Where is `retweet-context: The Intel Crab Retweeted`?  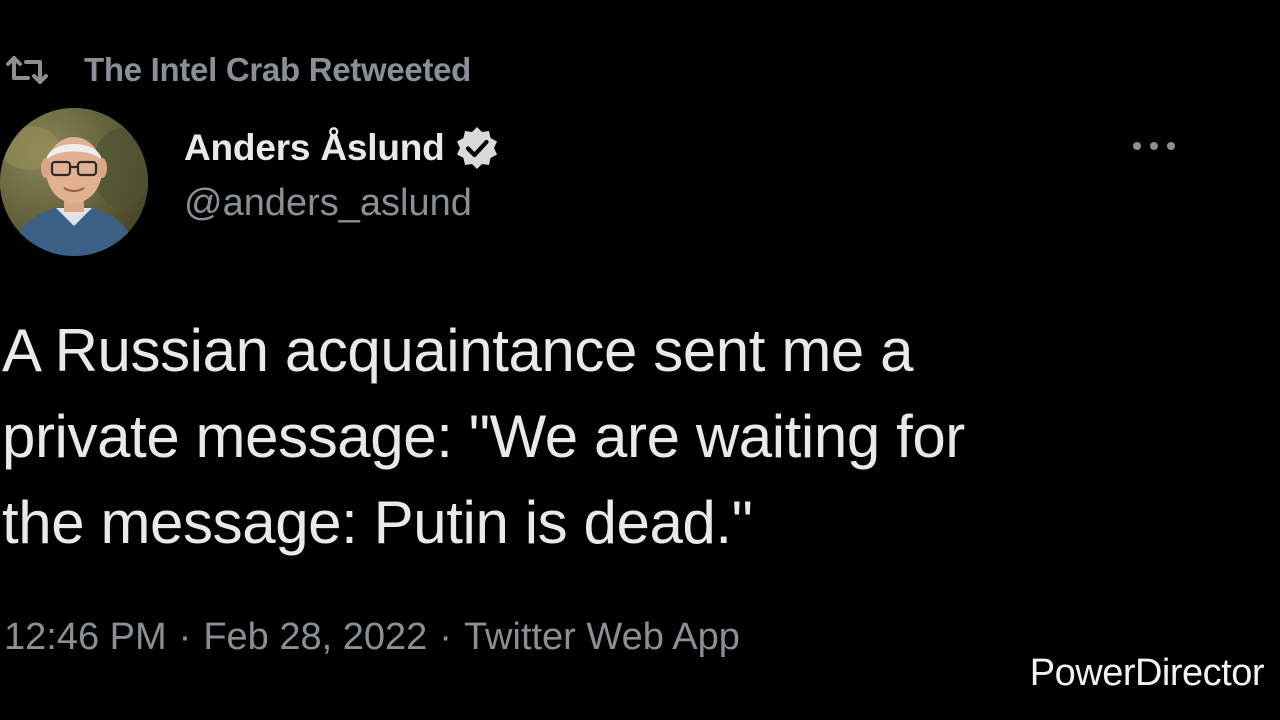
retweet-context: The Intel Crab Retweeted is located at coordinates (236, 70).